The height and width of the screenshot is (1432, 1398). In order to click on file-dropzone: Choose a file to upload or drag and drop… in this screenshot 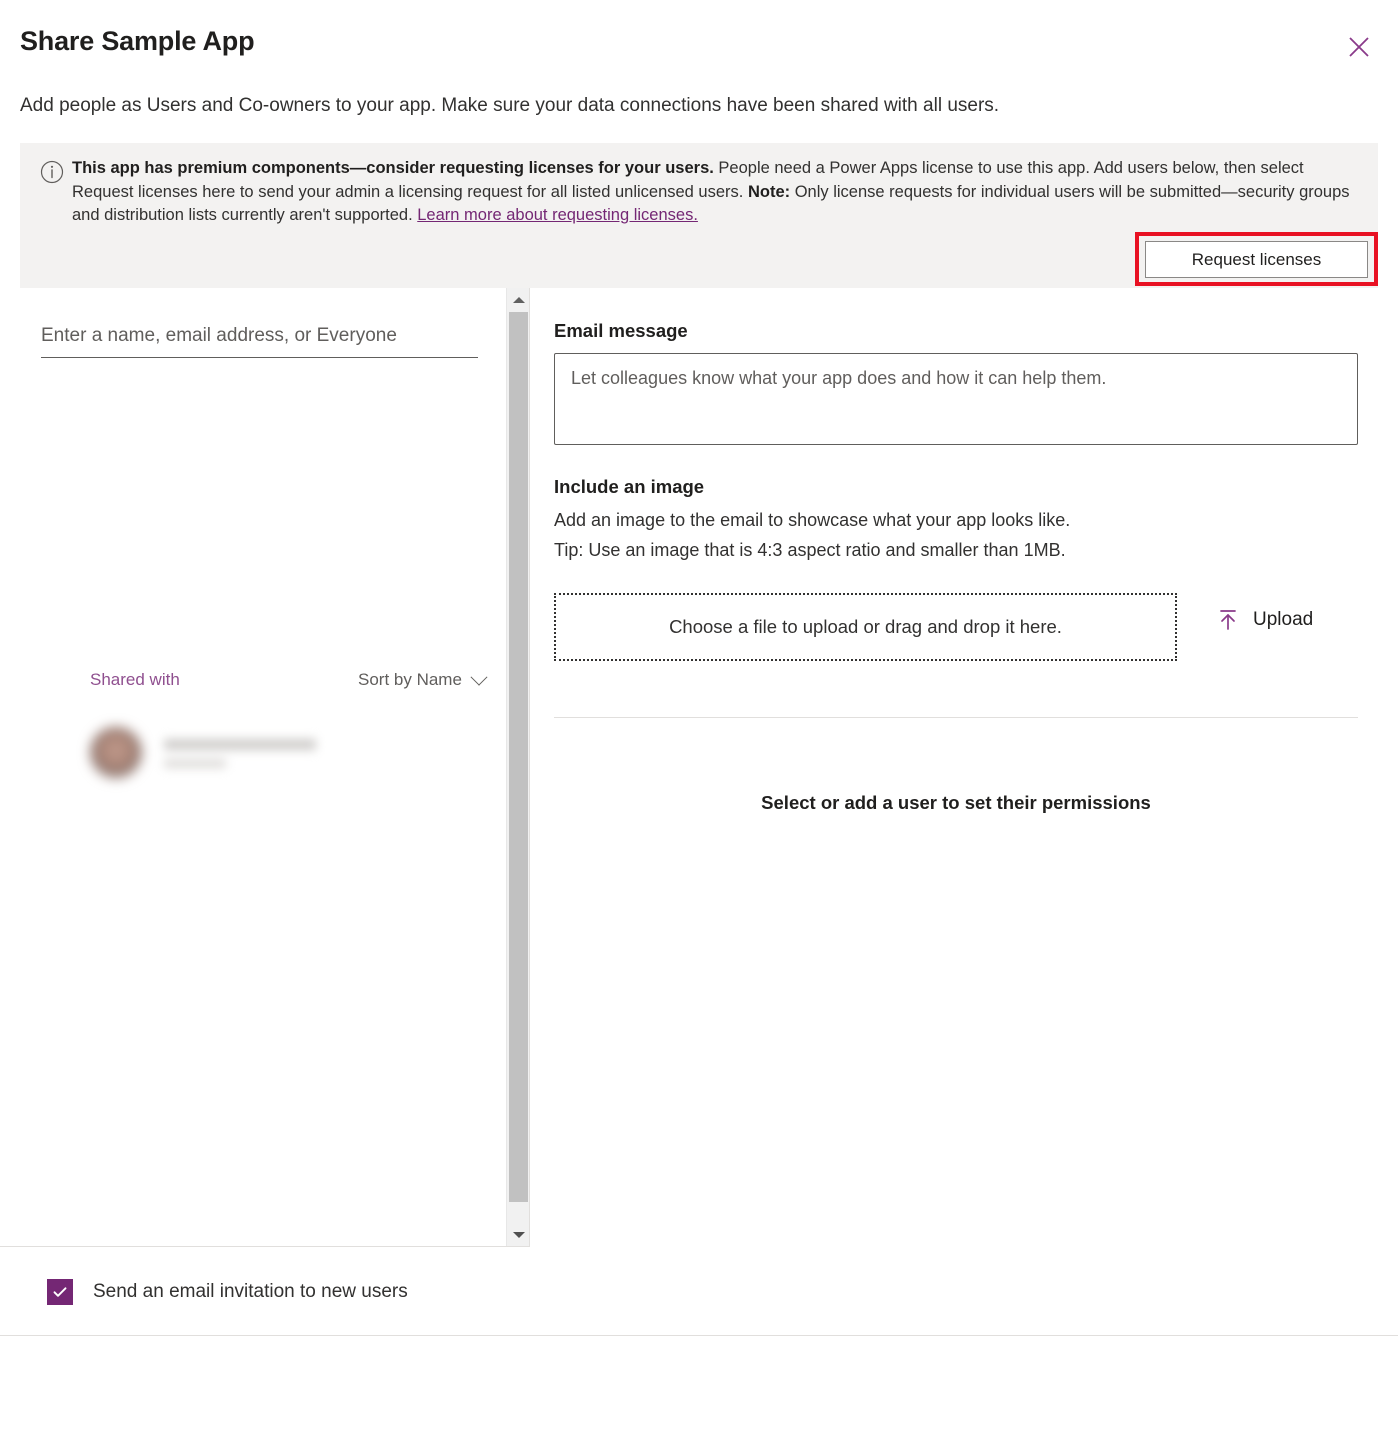, I will do `click(865, 627)`.